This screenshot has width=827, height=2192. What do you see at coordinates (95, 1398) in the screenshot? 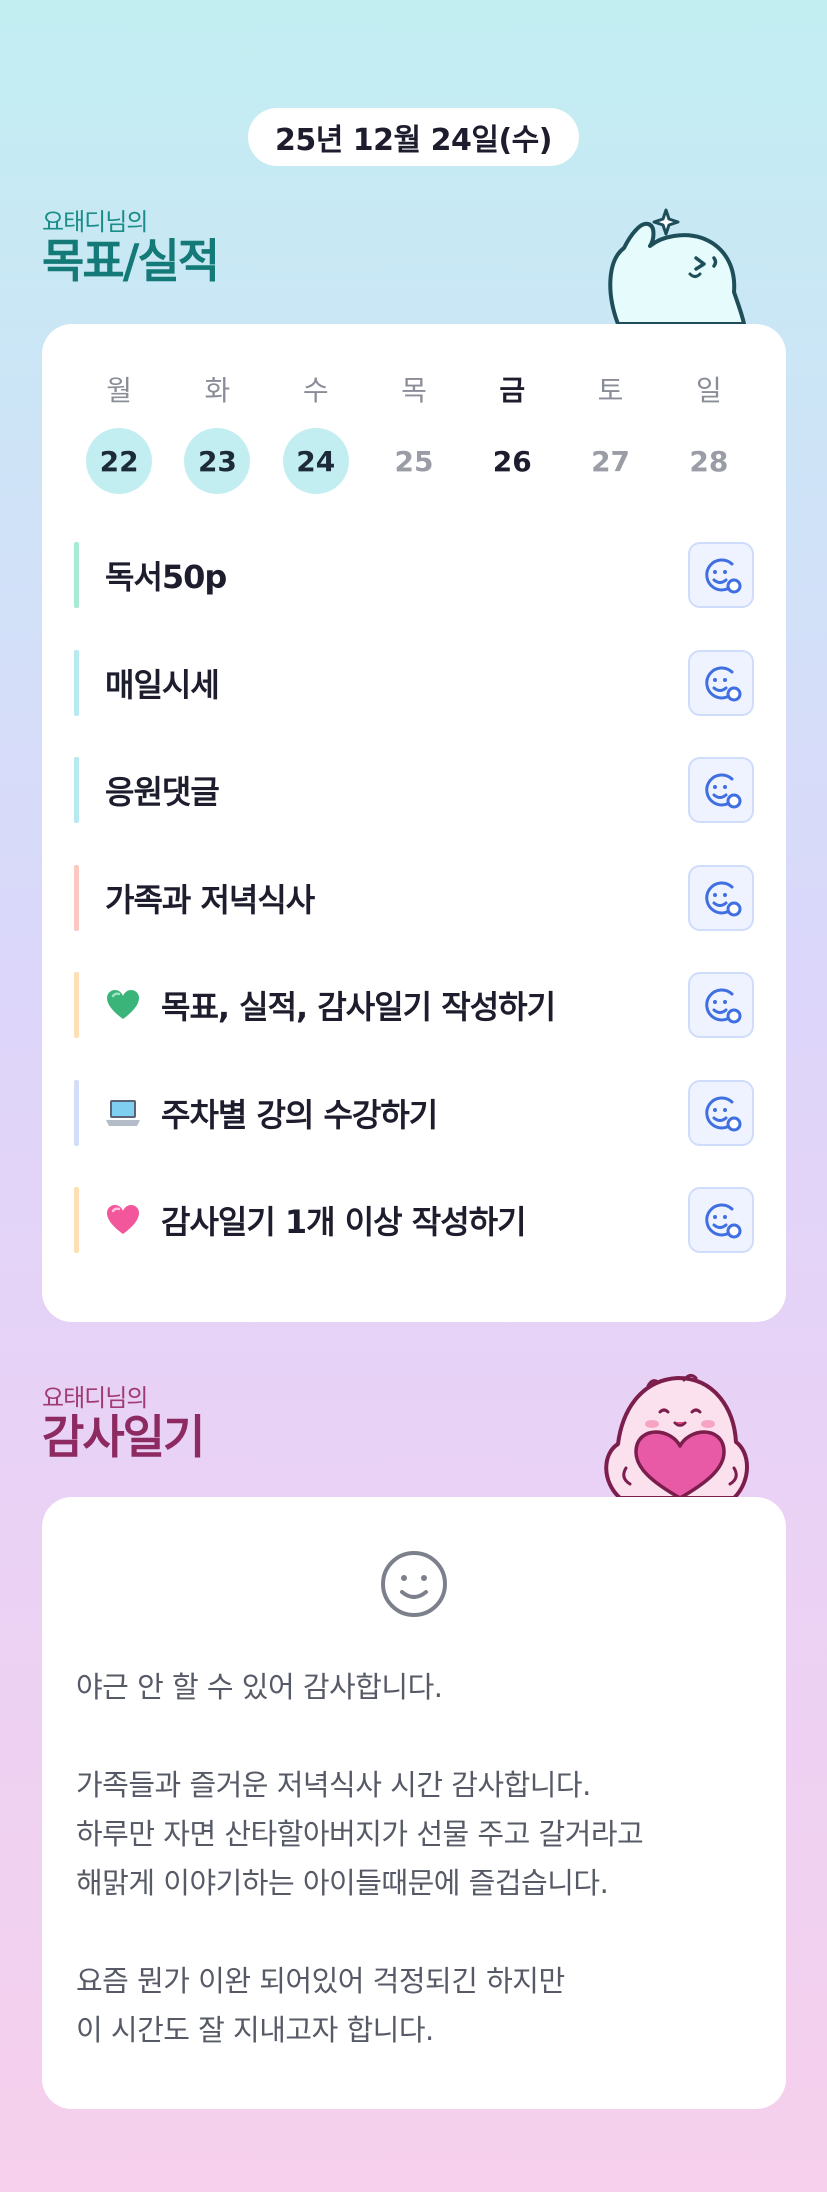
I see `gratitude-subtitle: 요태디님의` at bounding box center [95, 1398].